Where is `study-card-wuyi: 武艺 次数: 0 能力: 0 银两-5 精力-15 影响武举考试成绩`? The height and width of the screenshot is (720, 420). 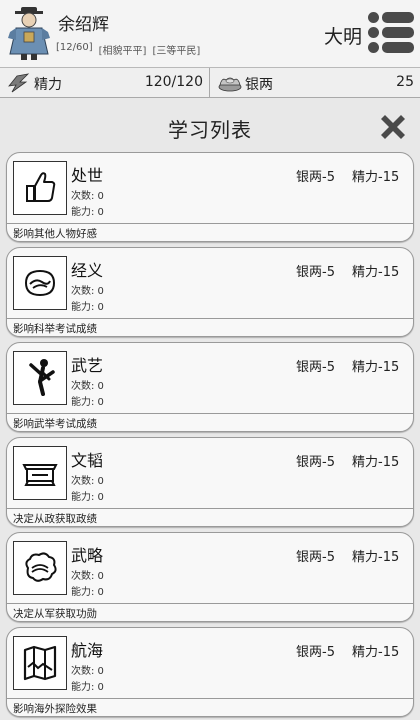
study-card-wuyi: 武艺 次数: 0 能力: 0 银两-5 精力-15 影响武举考试成绩 is located at coordinates (210, 387).